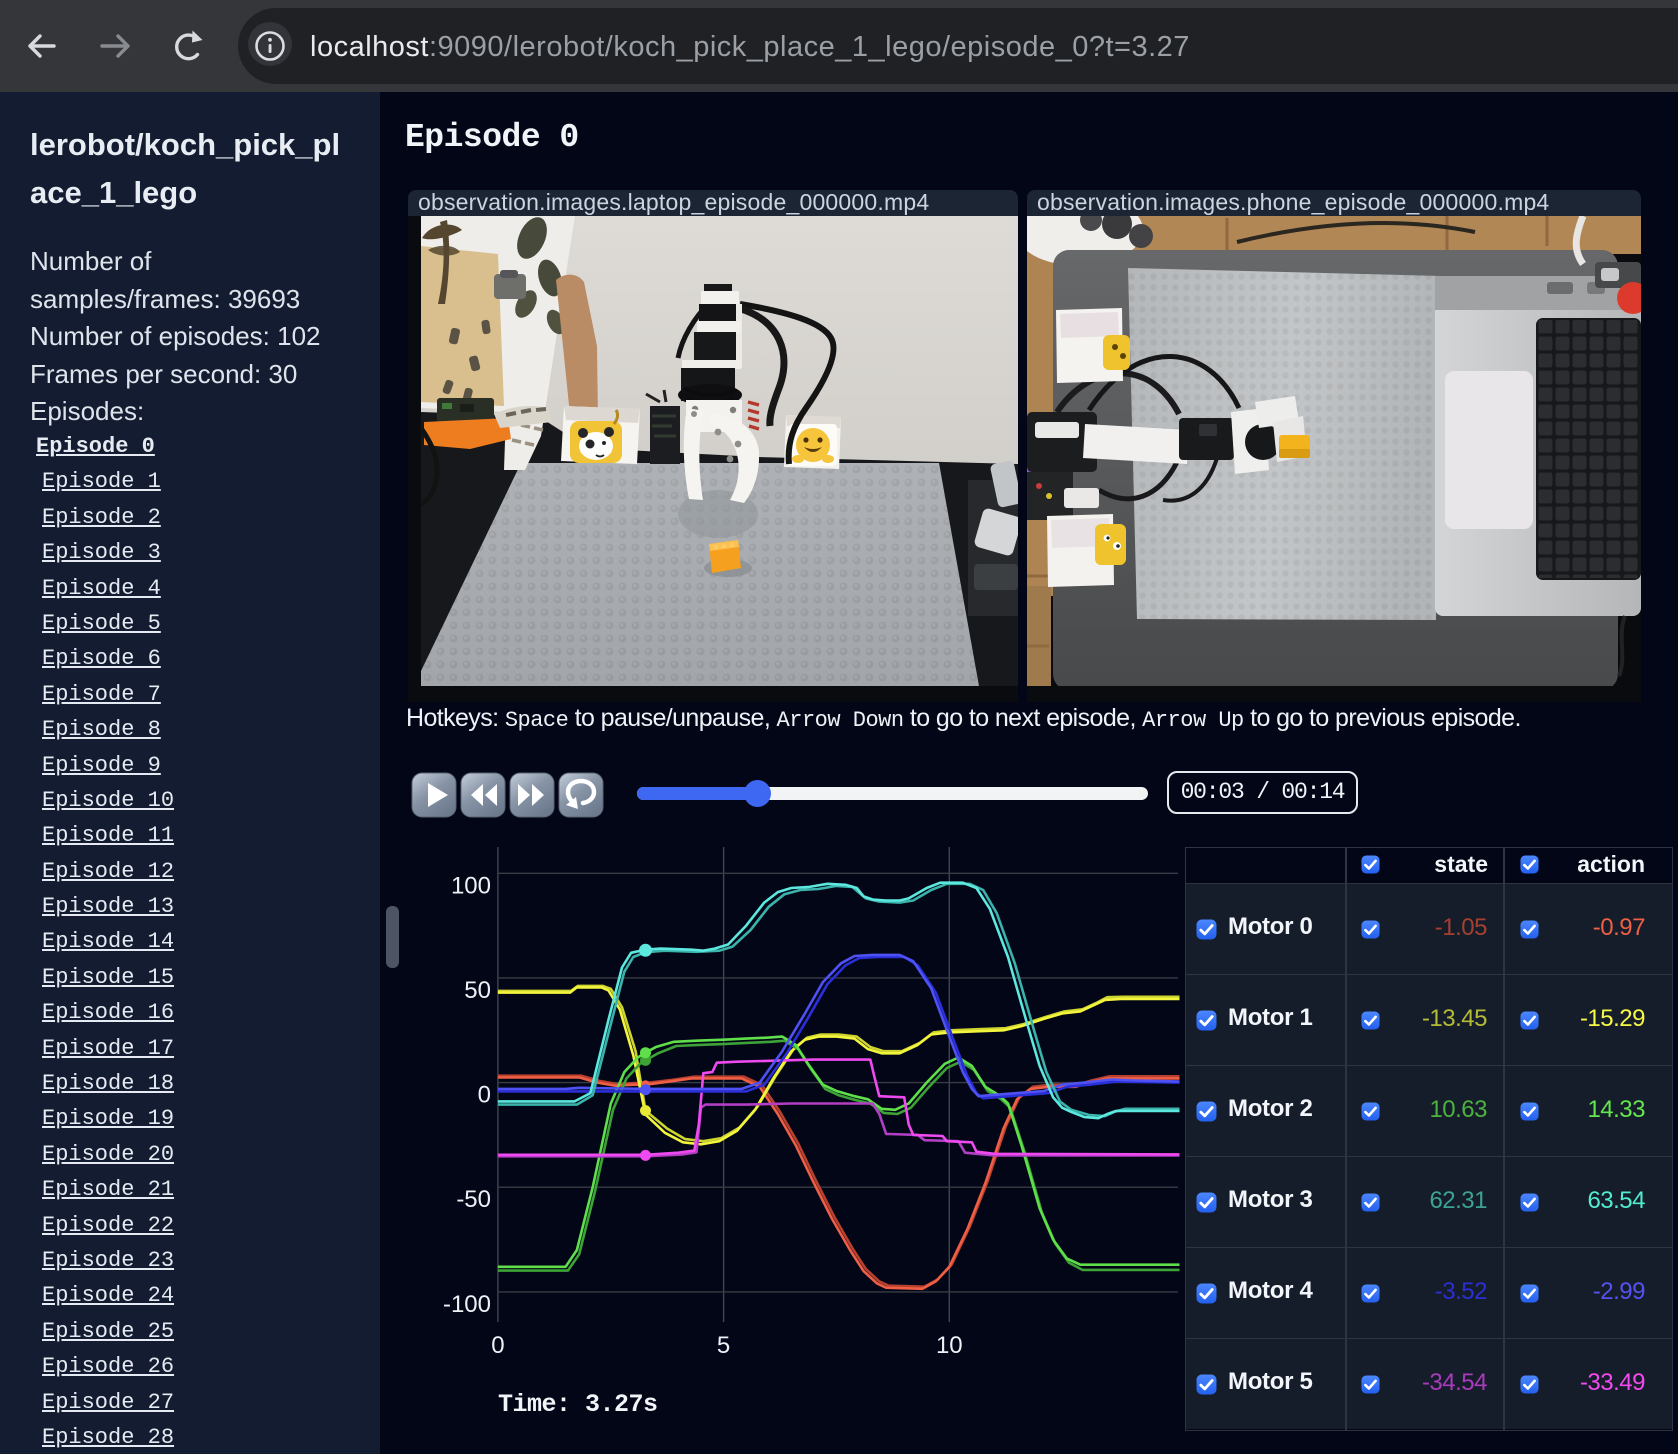 This screenshot has height=1454, width=1678. Describe the element at coordinates (471, 885) in the screenshot. I see `svg-text: 100` at that location.